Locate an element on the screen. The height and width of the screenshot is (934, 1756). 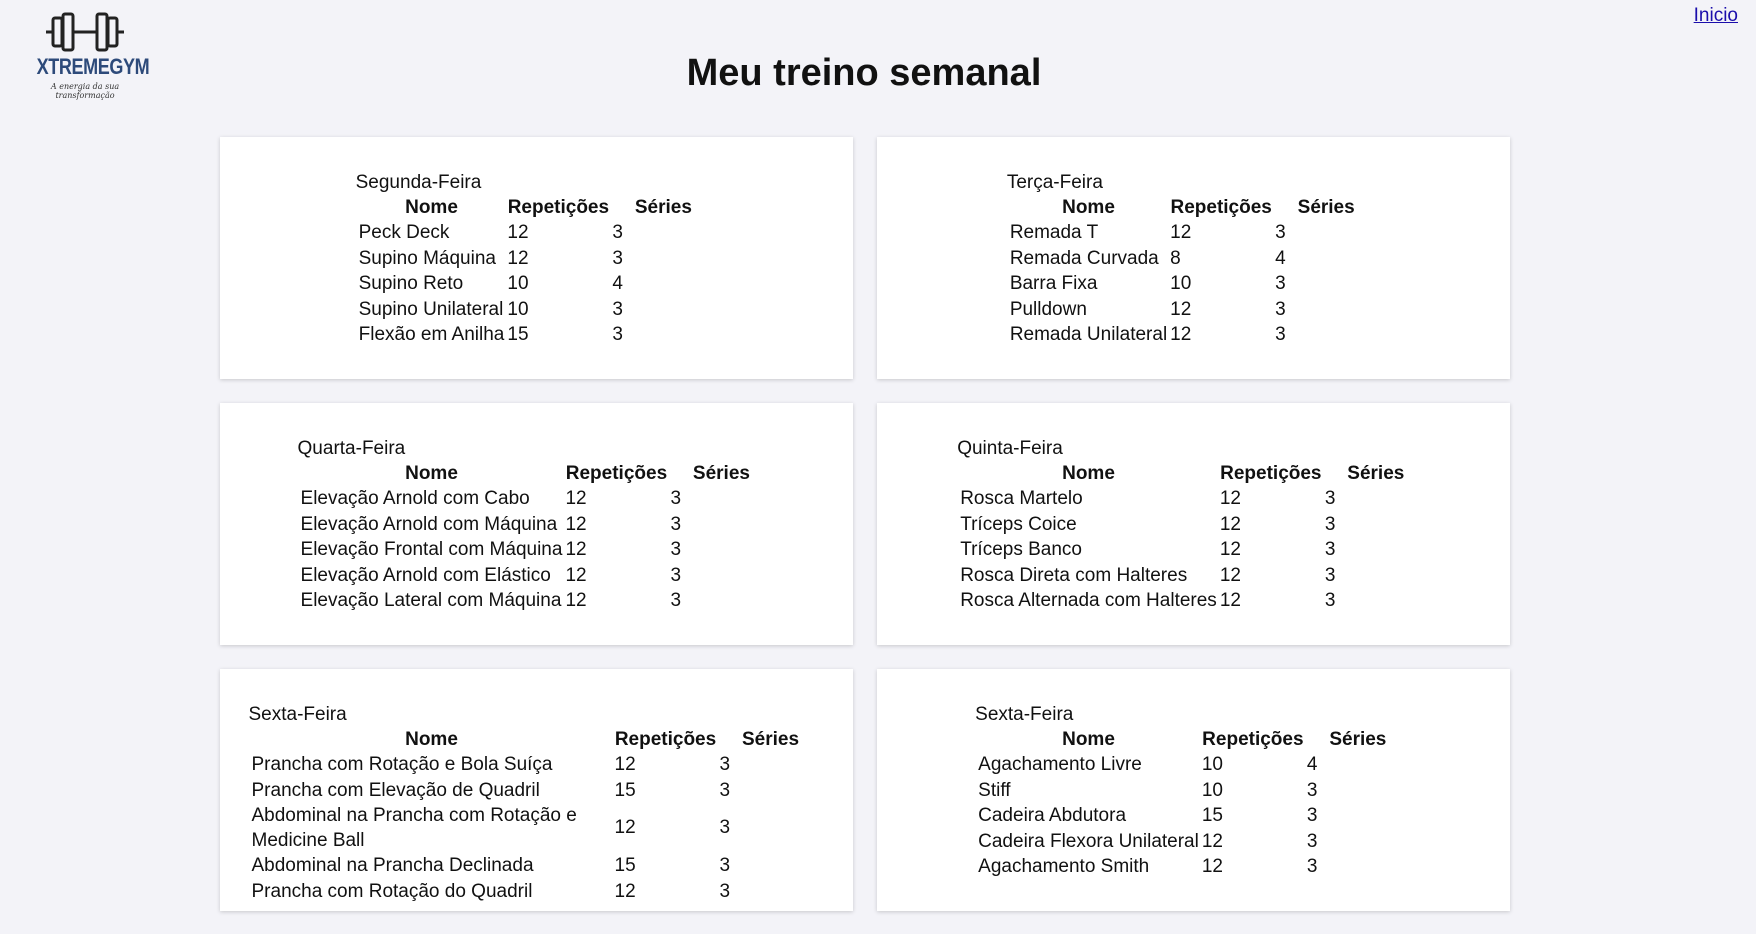
table-row: Barra Fixa 10 3 is located at coordinates (1193, 284).